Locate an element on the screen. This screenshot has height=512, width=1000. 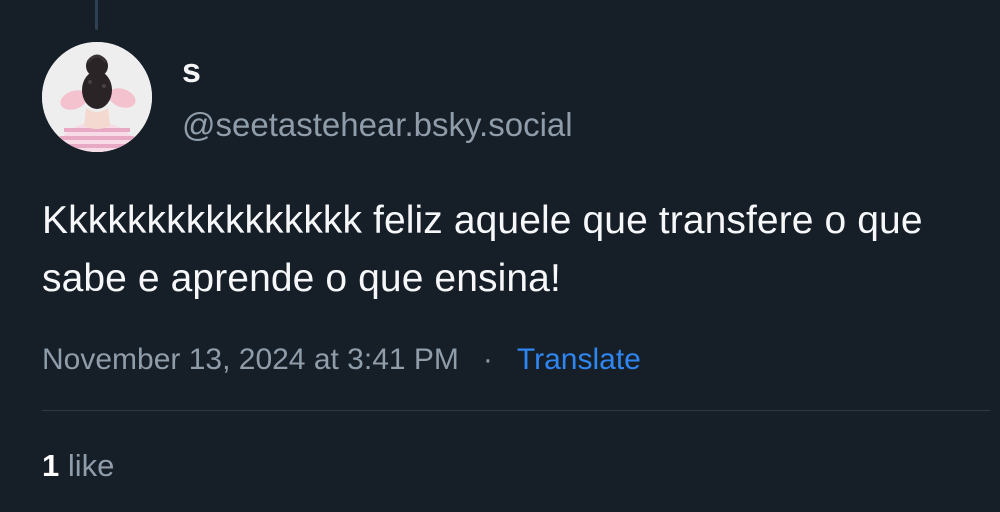
likes-summary: 1 like is located at coordinates (78, 466).